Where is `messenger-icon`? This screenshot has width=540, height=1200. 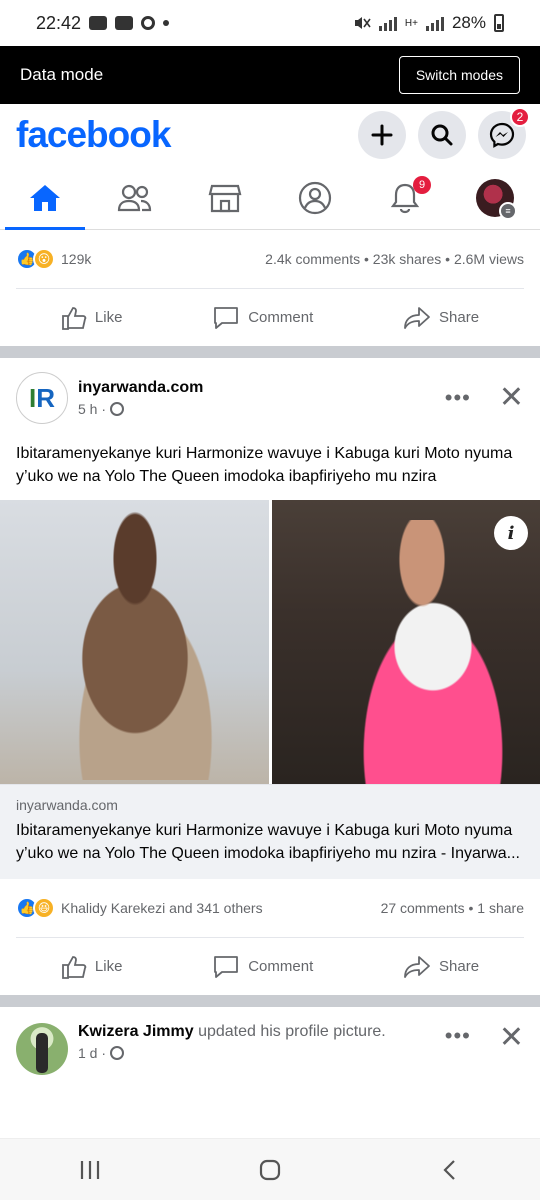 messenger-icon is located at coordinates (502, 135).